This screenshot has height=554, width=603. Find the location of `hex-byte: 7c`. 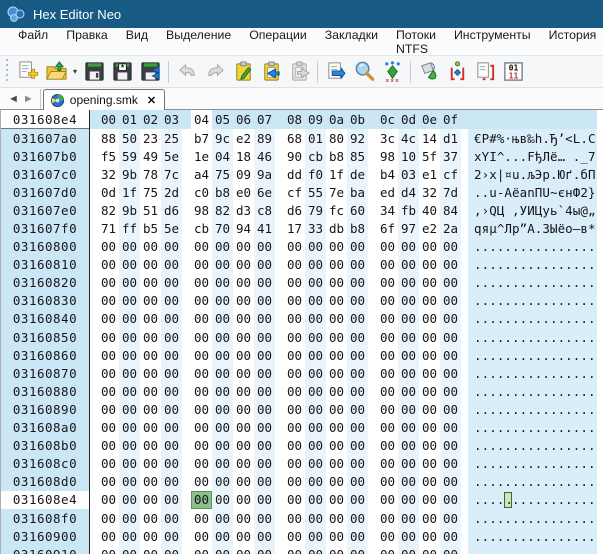

hex-byte: 7c is located at coordinates (171, 174).